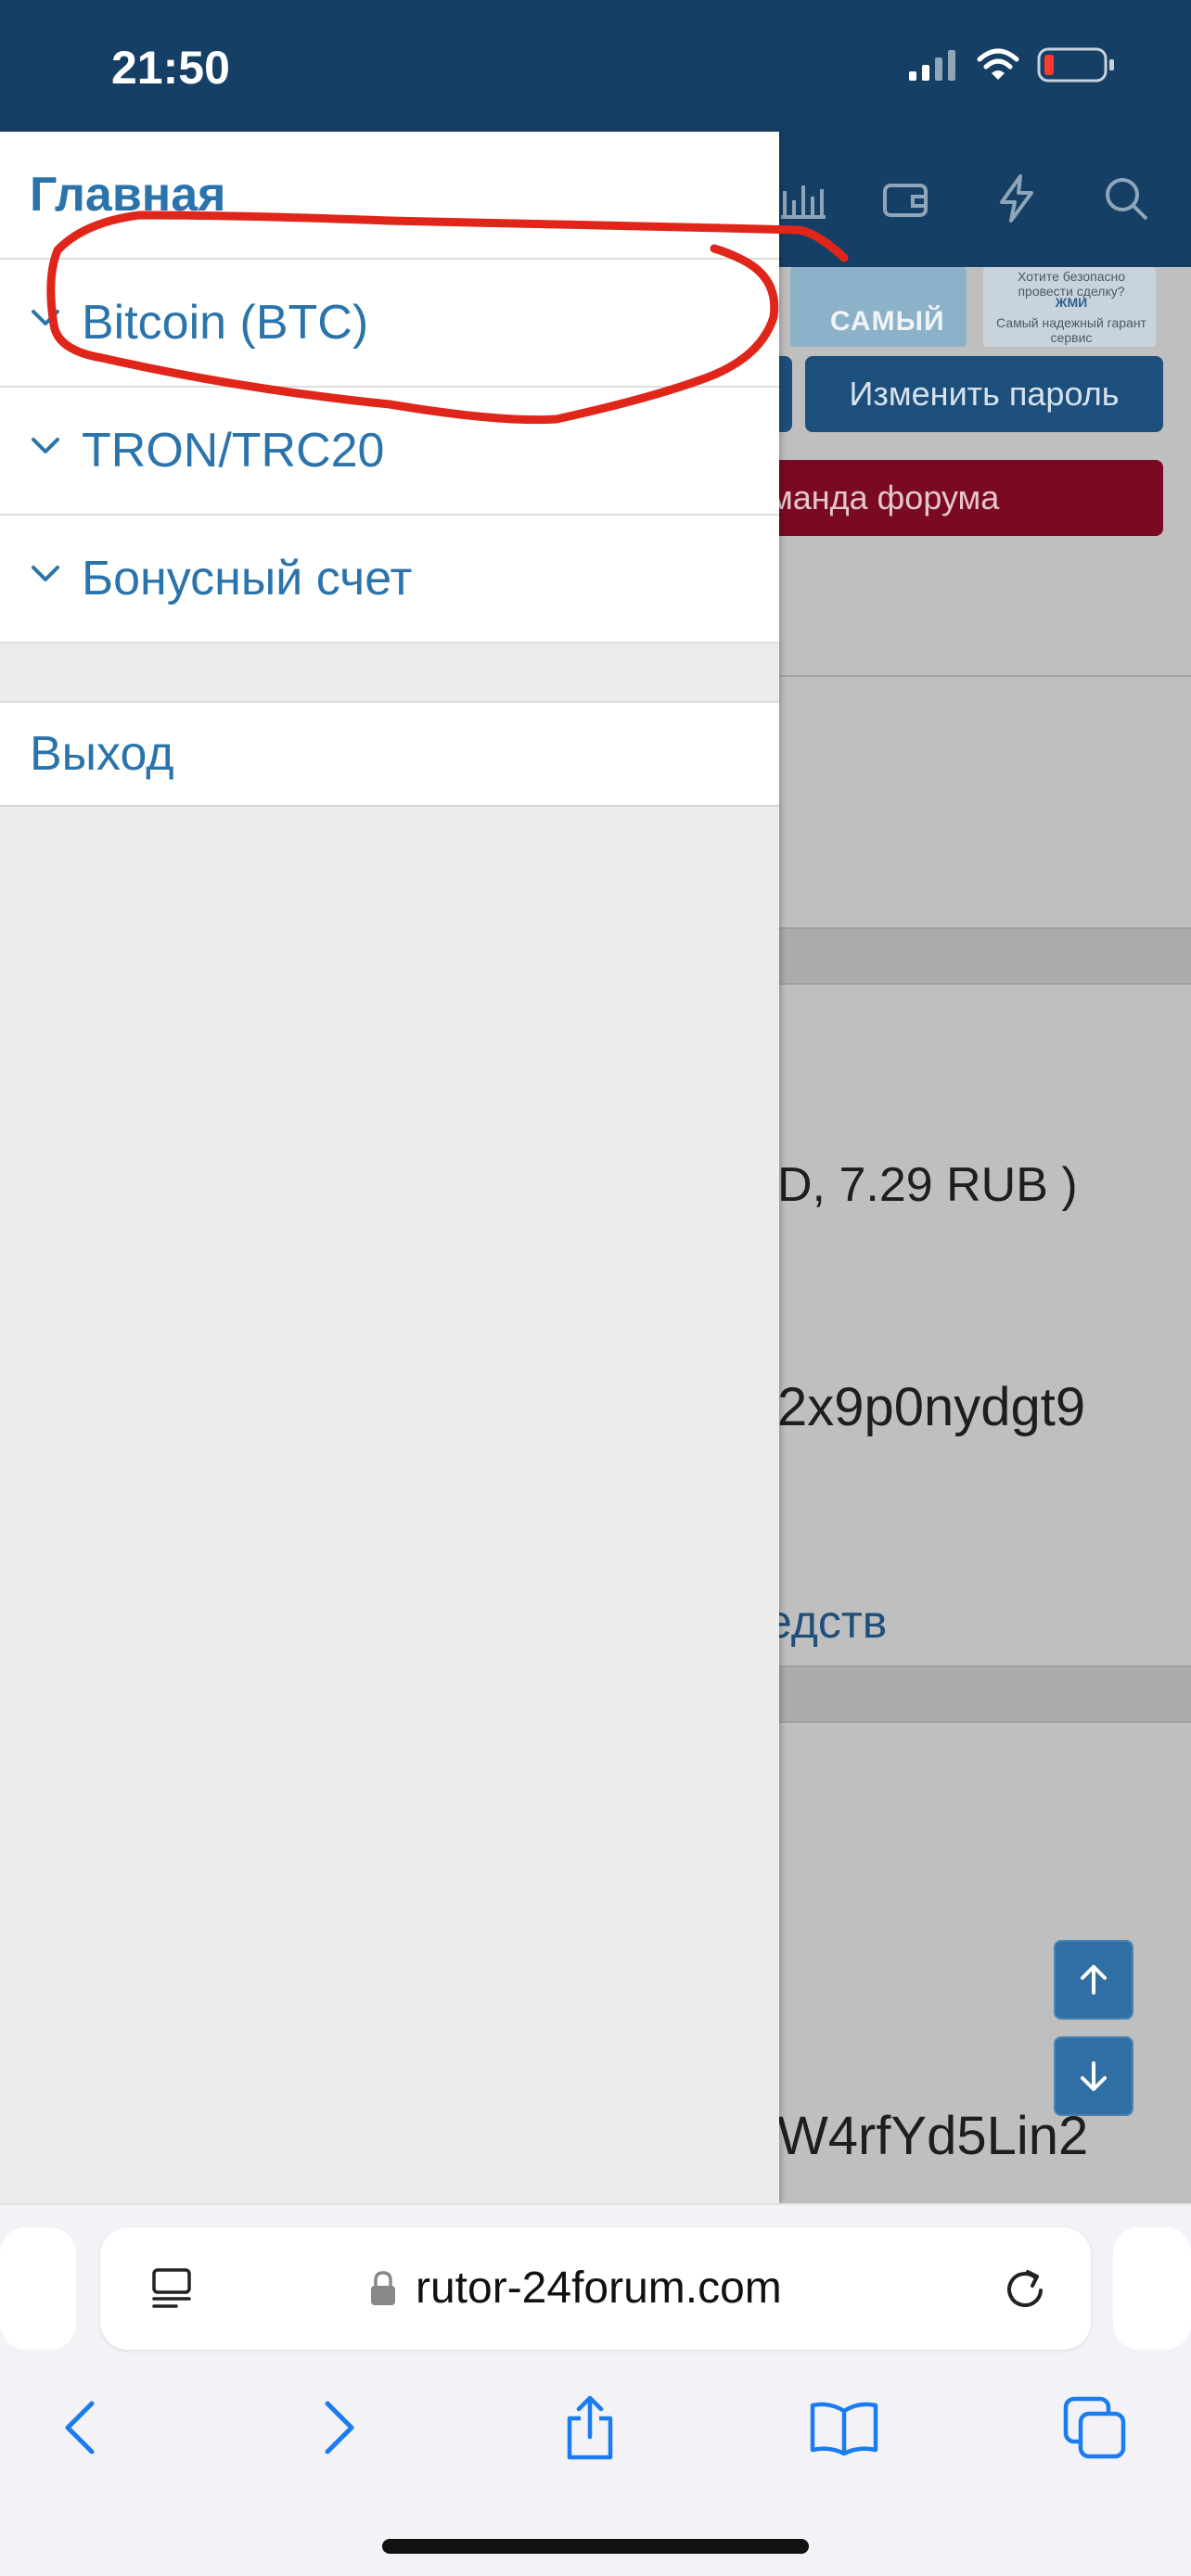 The height and width of the screenshot is (2576, 1191). I want to click on drawer-item-home: Главная, so click(389, 196).